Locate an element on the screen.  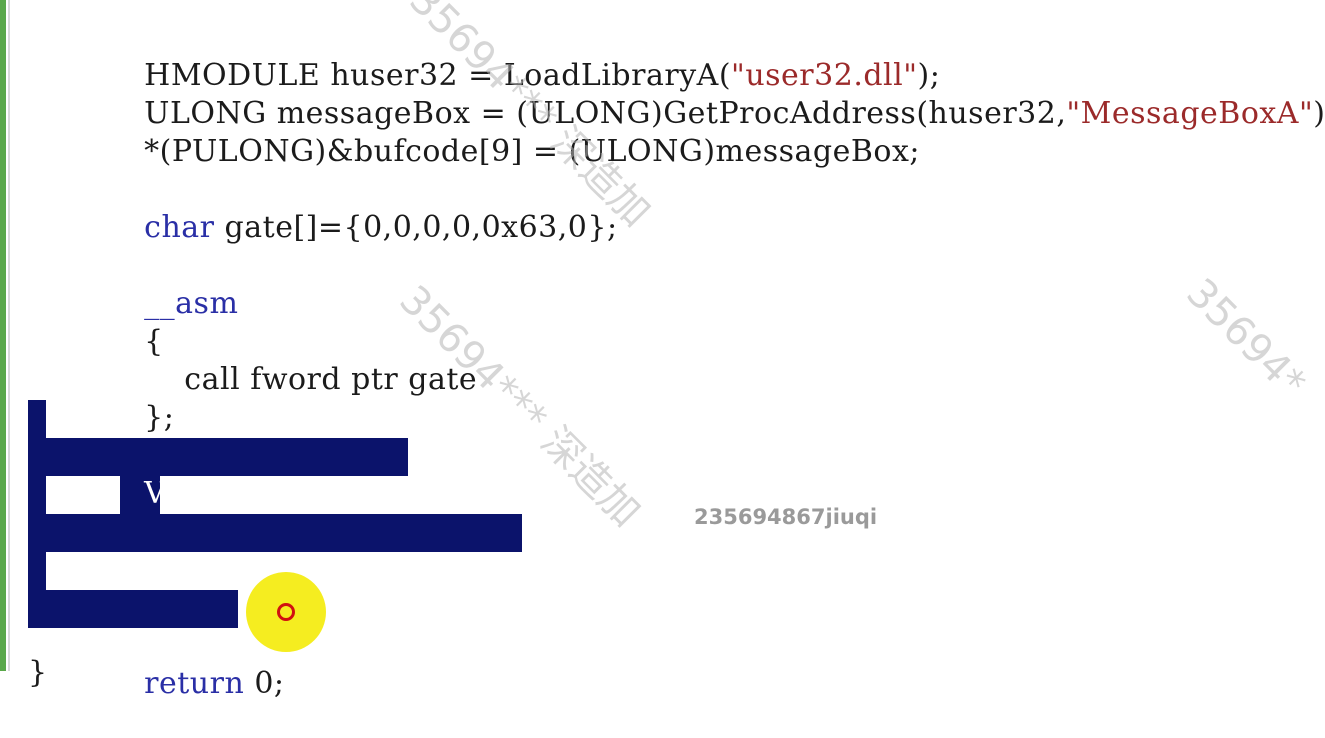
code-text: 0; is located at coordinates (264, 683).